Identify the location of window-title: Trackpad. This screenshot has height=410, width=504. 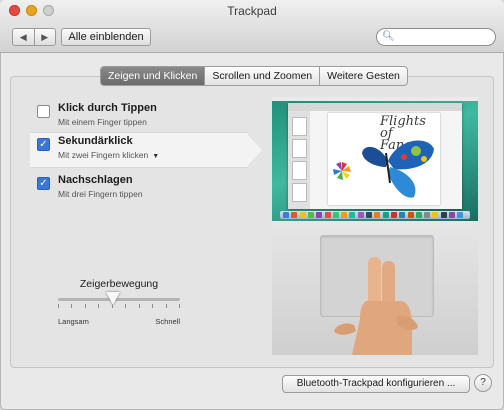
(252, 11).